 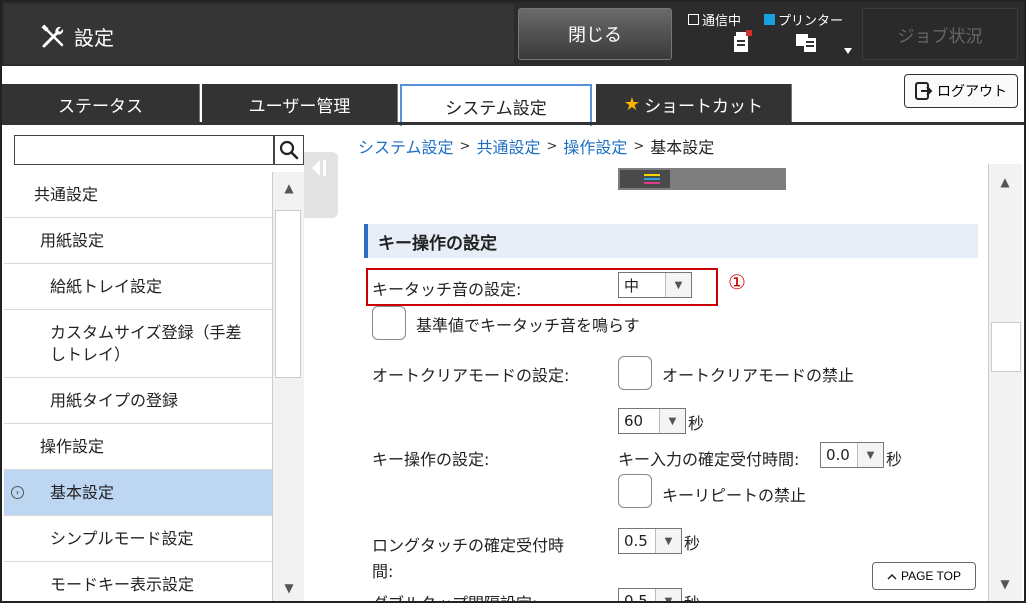 I want to click on dropdown-triangle-icon, so click(x=848, y=51).